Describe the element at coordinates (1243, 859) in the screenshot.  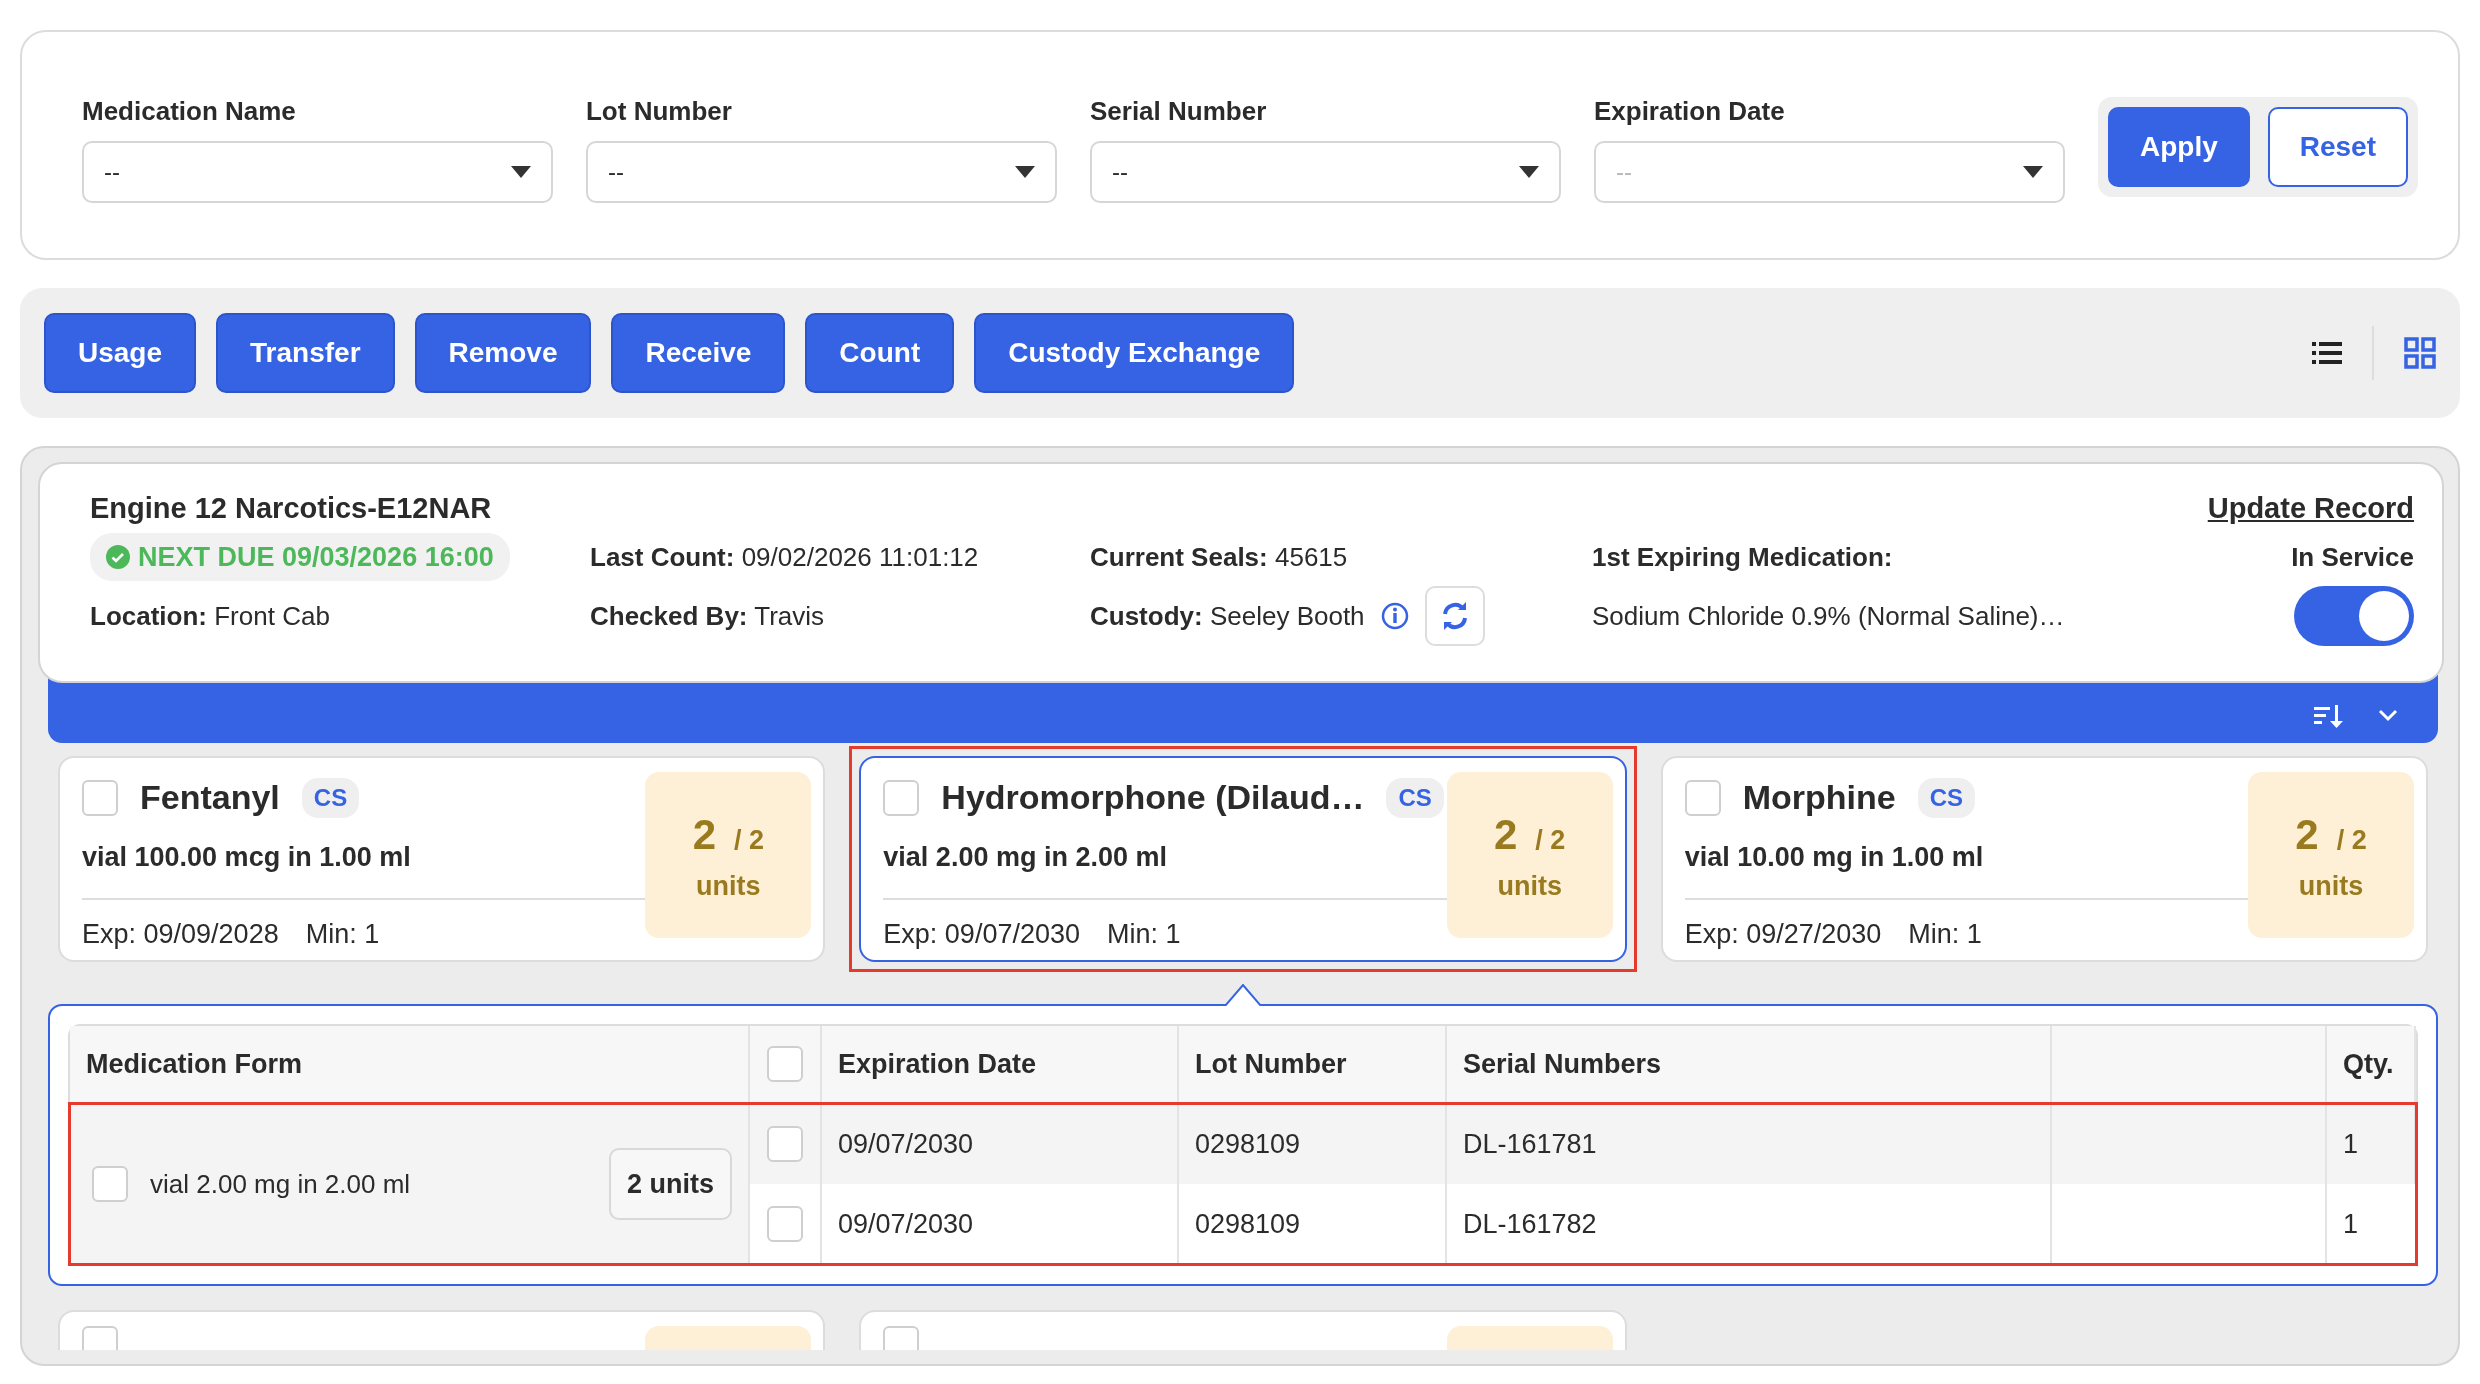
I see `medication-card: Hydromorphone (Dilaud… CS vial 2.00 mg in 2.00 ml Exp: 09/07/2030 Min: 1 2 / 2 units` at that location.